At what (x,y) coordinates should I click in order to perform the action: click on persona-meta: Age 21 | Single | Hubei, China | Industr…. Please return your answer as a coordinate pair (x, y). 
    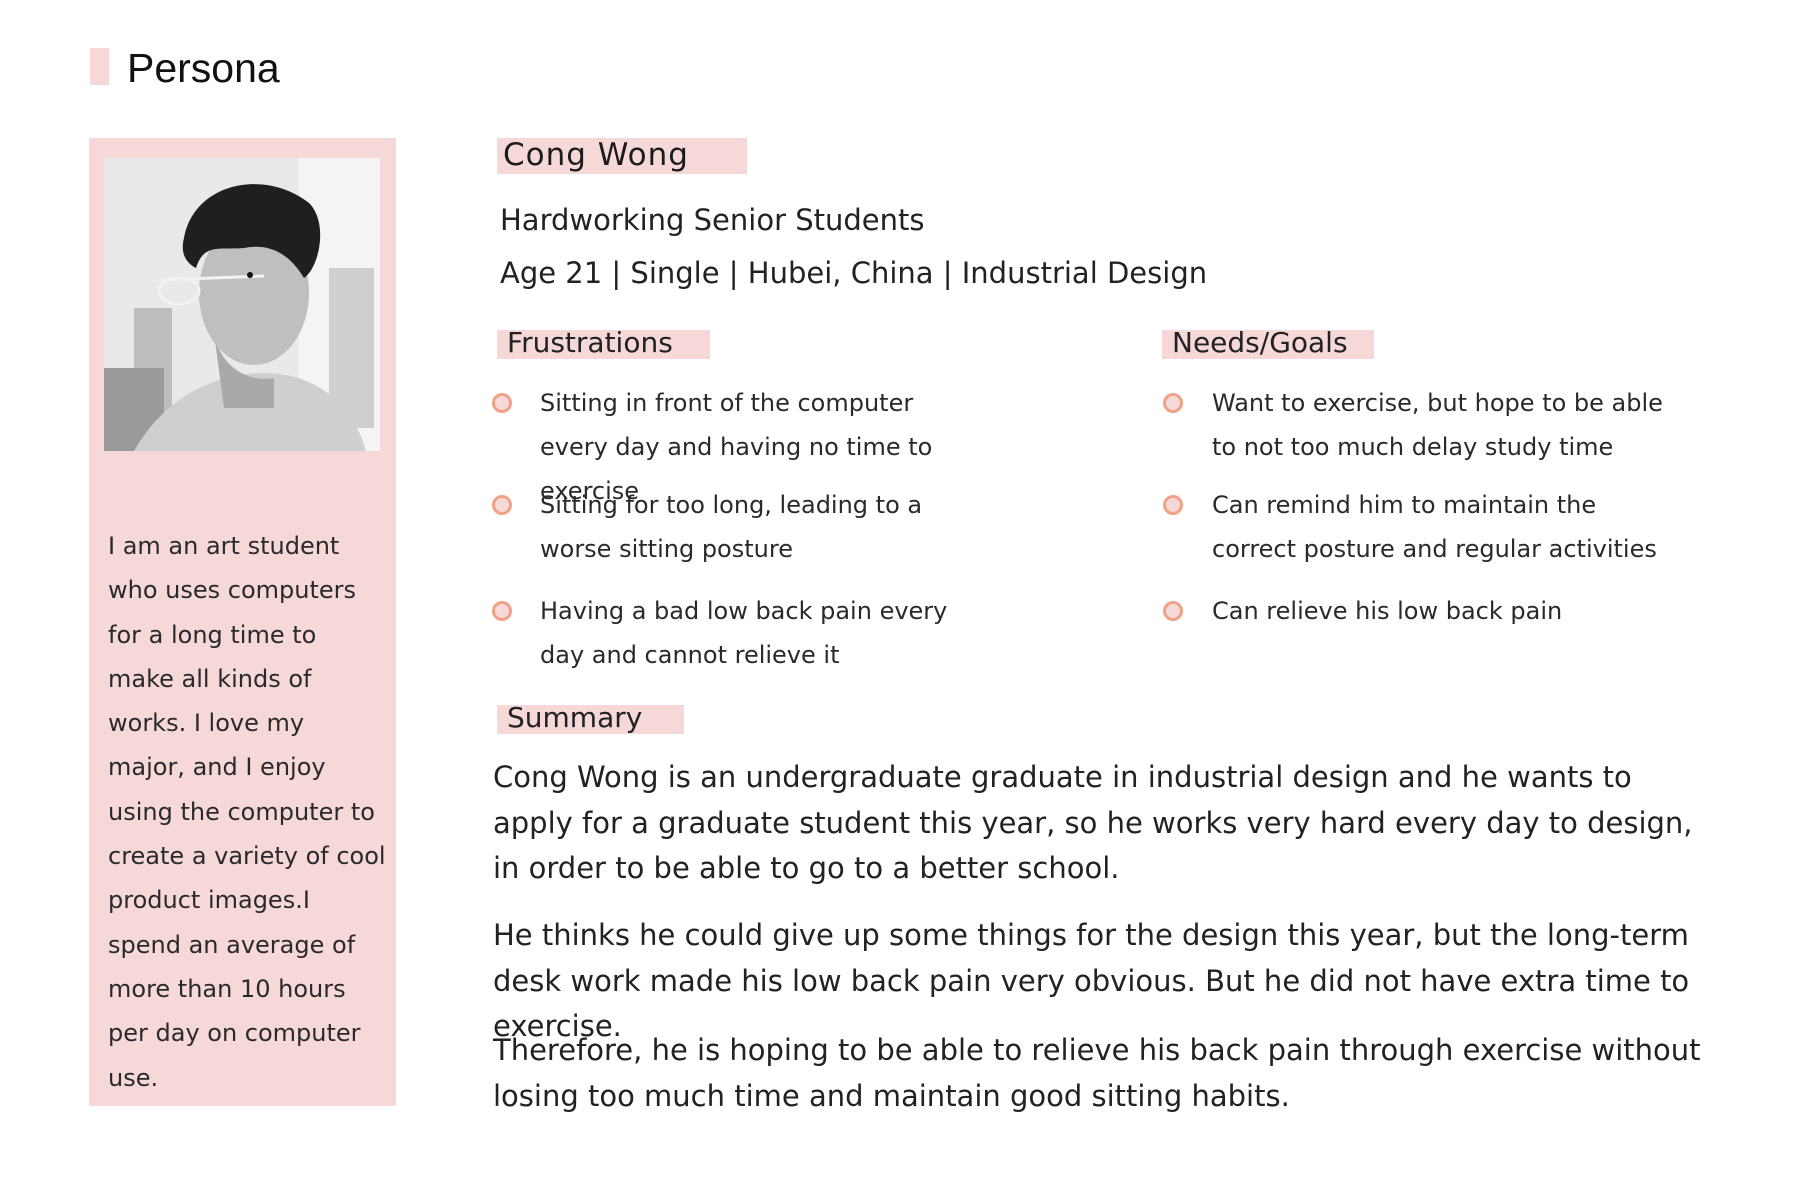
    Looking at the image, I should click on (854, 273).